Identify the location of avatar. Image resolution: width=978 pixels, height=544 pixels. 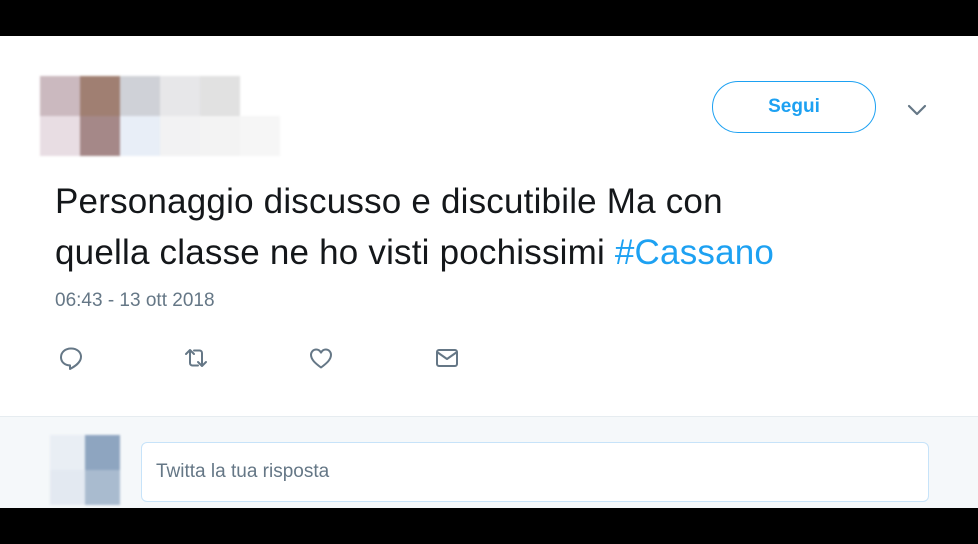
(85, 470).